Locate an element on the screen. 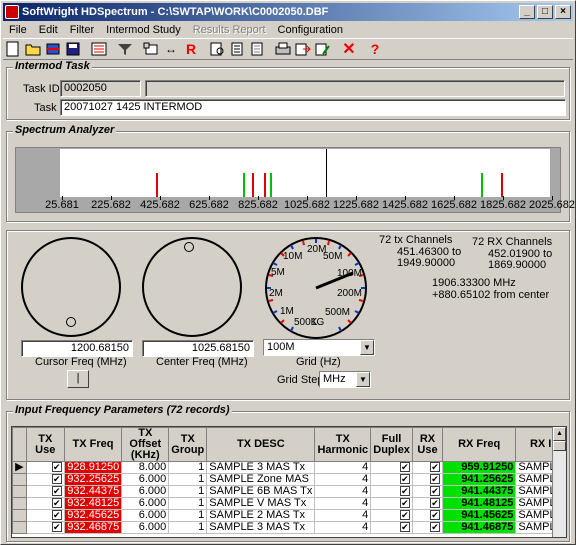 This screenshot has height=545, width=576. col-header: TX Use is located at coordinates (45, 444).